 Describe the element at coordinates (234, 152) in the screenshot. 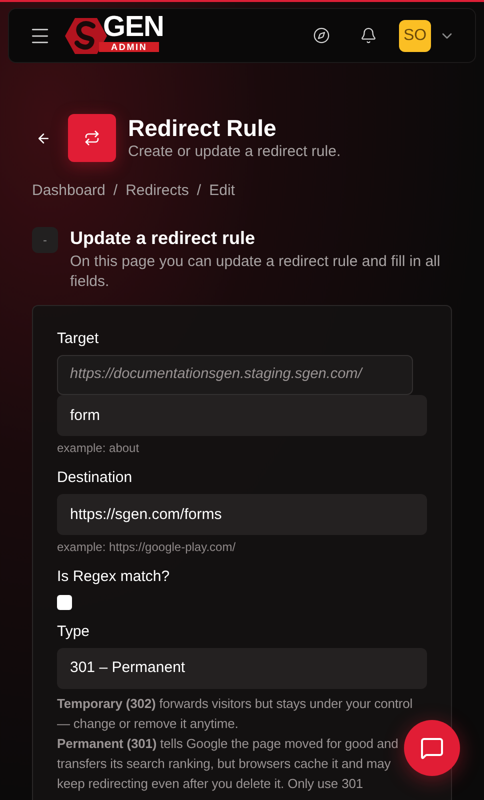

I see `page-subtitle: Create or update a redirect rule.` at that location.